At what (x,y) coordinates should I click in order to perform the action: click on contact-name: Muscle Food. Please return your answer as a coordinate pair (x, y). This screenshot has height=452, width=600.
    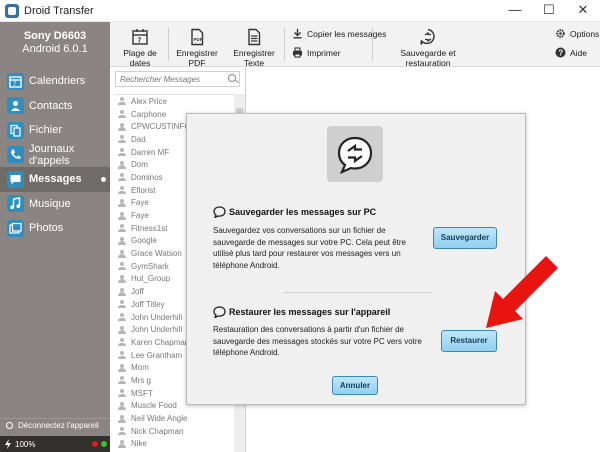
    Looking at the image, I should click on (154, 406).